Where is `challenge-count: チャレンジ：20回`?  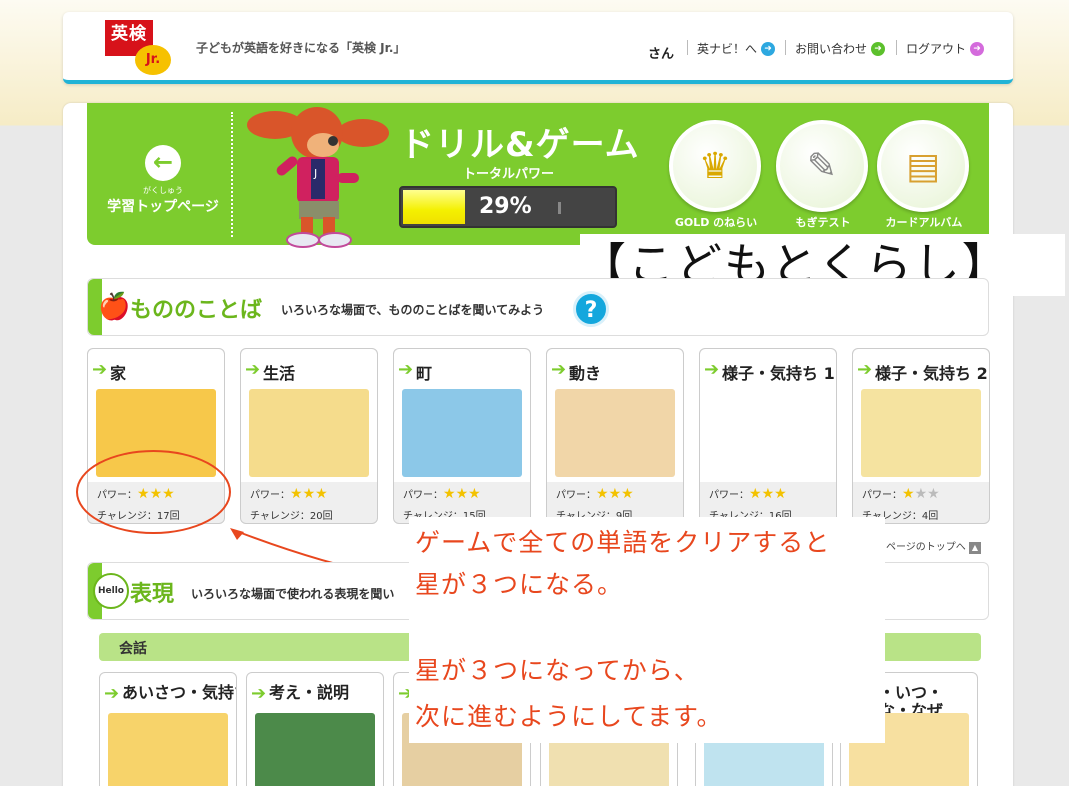 challenge-count: チャレンジ：20回 is located at coordinates (291, 516).